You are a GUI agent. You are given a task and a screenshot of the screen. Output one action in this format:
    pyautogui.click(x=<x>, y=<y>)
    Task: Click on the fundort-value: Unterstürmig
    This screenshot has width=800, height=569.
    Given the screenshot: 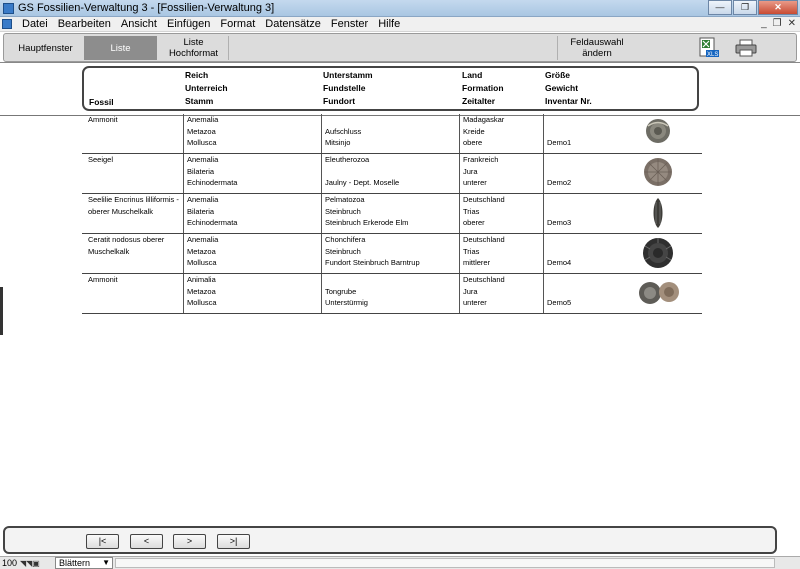 What is the action you would take?
    pyautogui.click(x=346, y=302)
    